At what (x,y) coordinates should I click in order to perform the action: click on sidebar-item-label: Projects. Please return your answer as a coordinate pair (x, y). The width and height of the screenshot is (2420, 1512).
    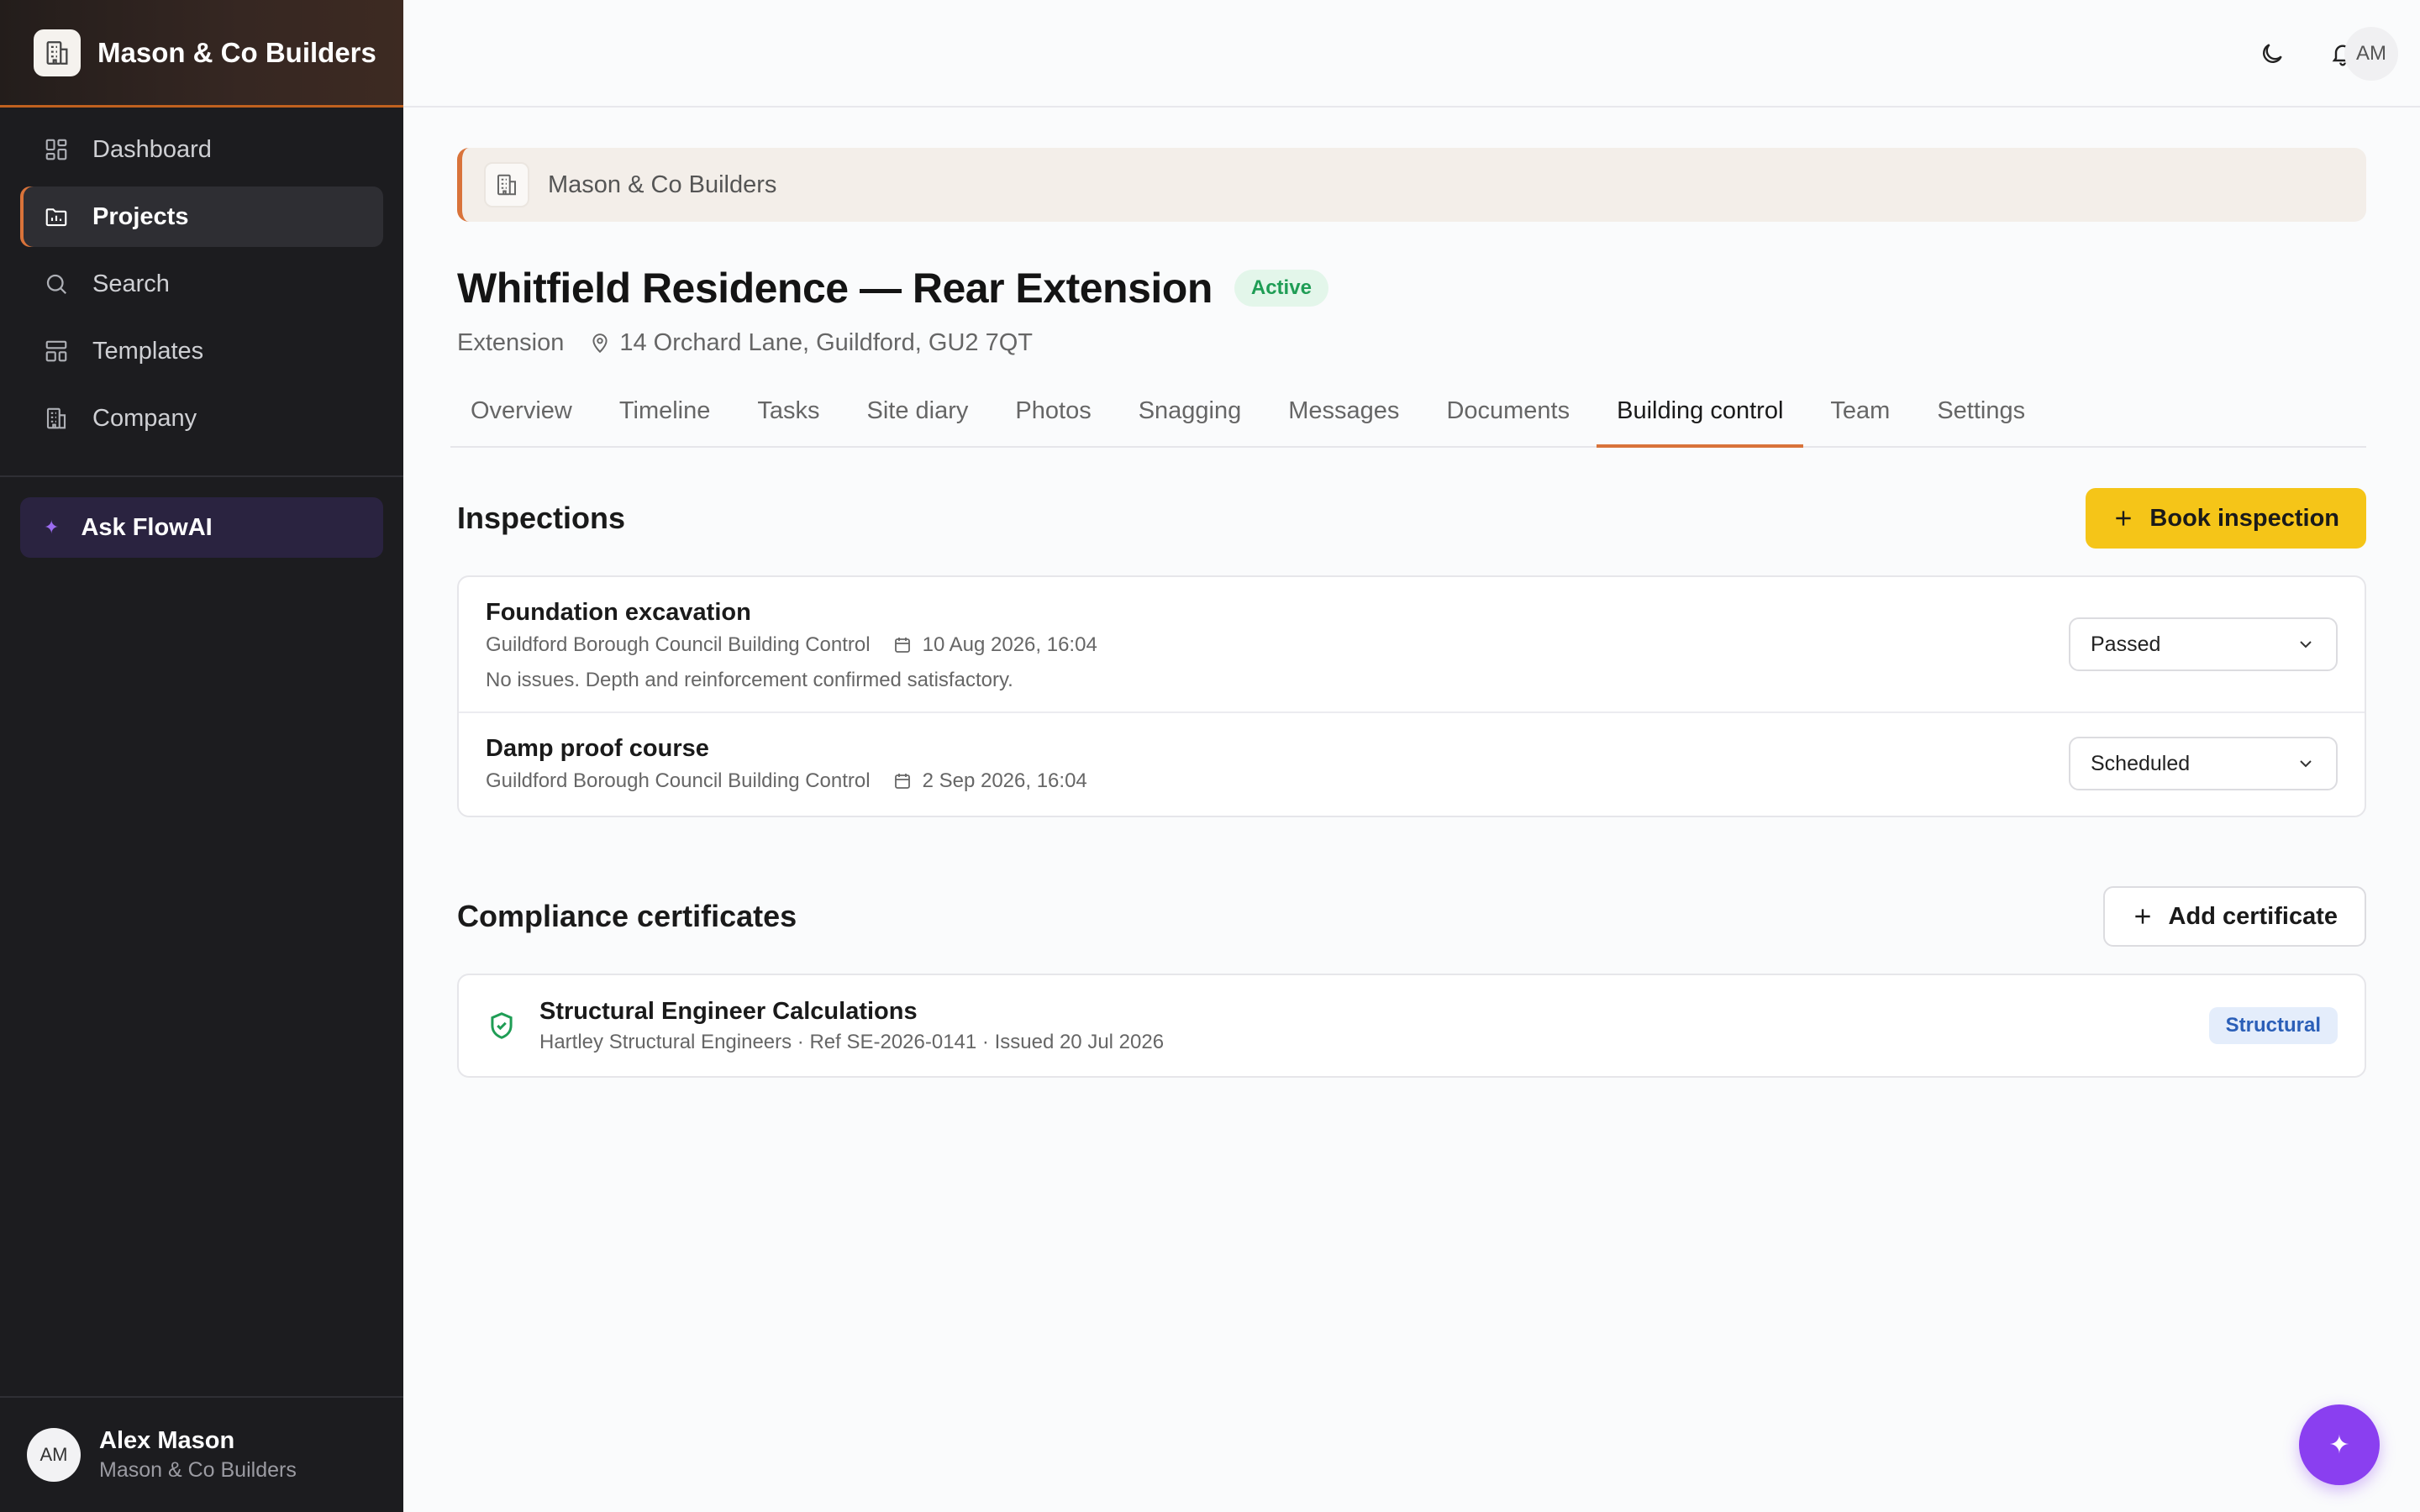
    Looking at the image, I should click on (140, 216).